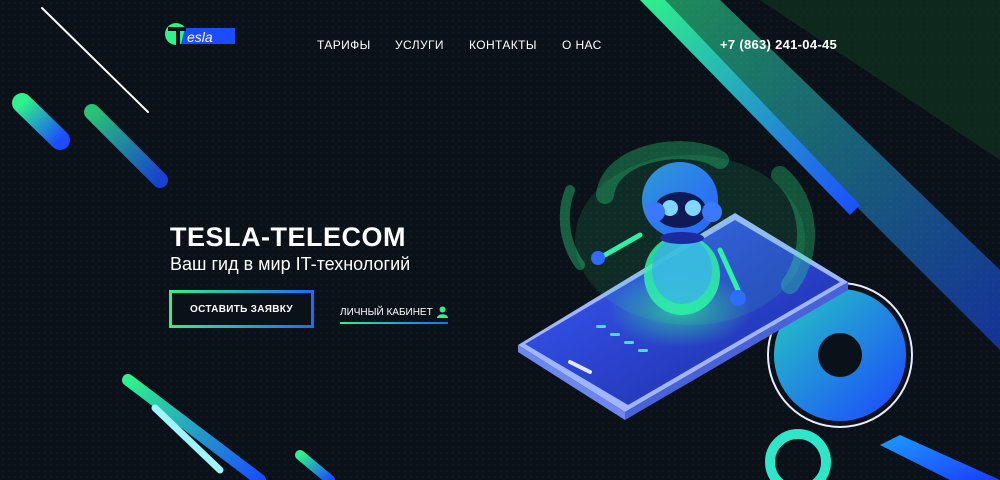  What do you see at coordinates (442, 312) in the screenshot?
I see `user-icon` at bounding box center [442, 312].